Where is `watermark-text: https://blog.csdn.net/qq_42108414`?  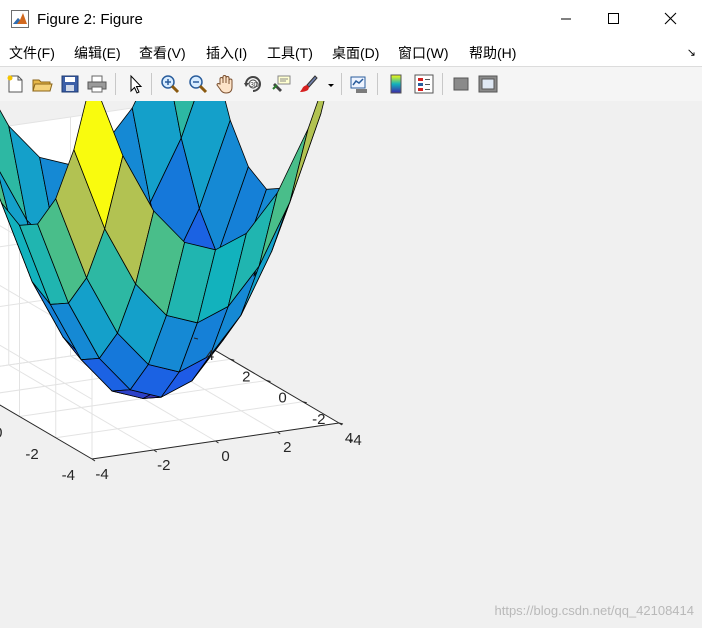
watermark-text: https://blog.csdn.net/qq_42108414 is located at coordinates (594, 610).